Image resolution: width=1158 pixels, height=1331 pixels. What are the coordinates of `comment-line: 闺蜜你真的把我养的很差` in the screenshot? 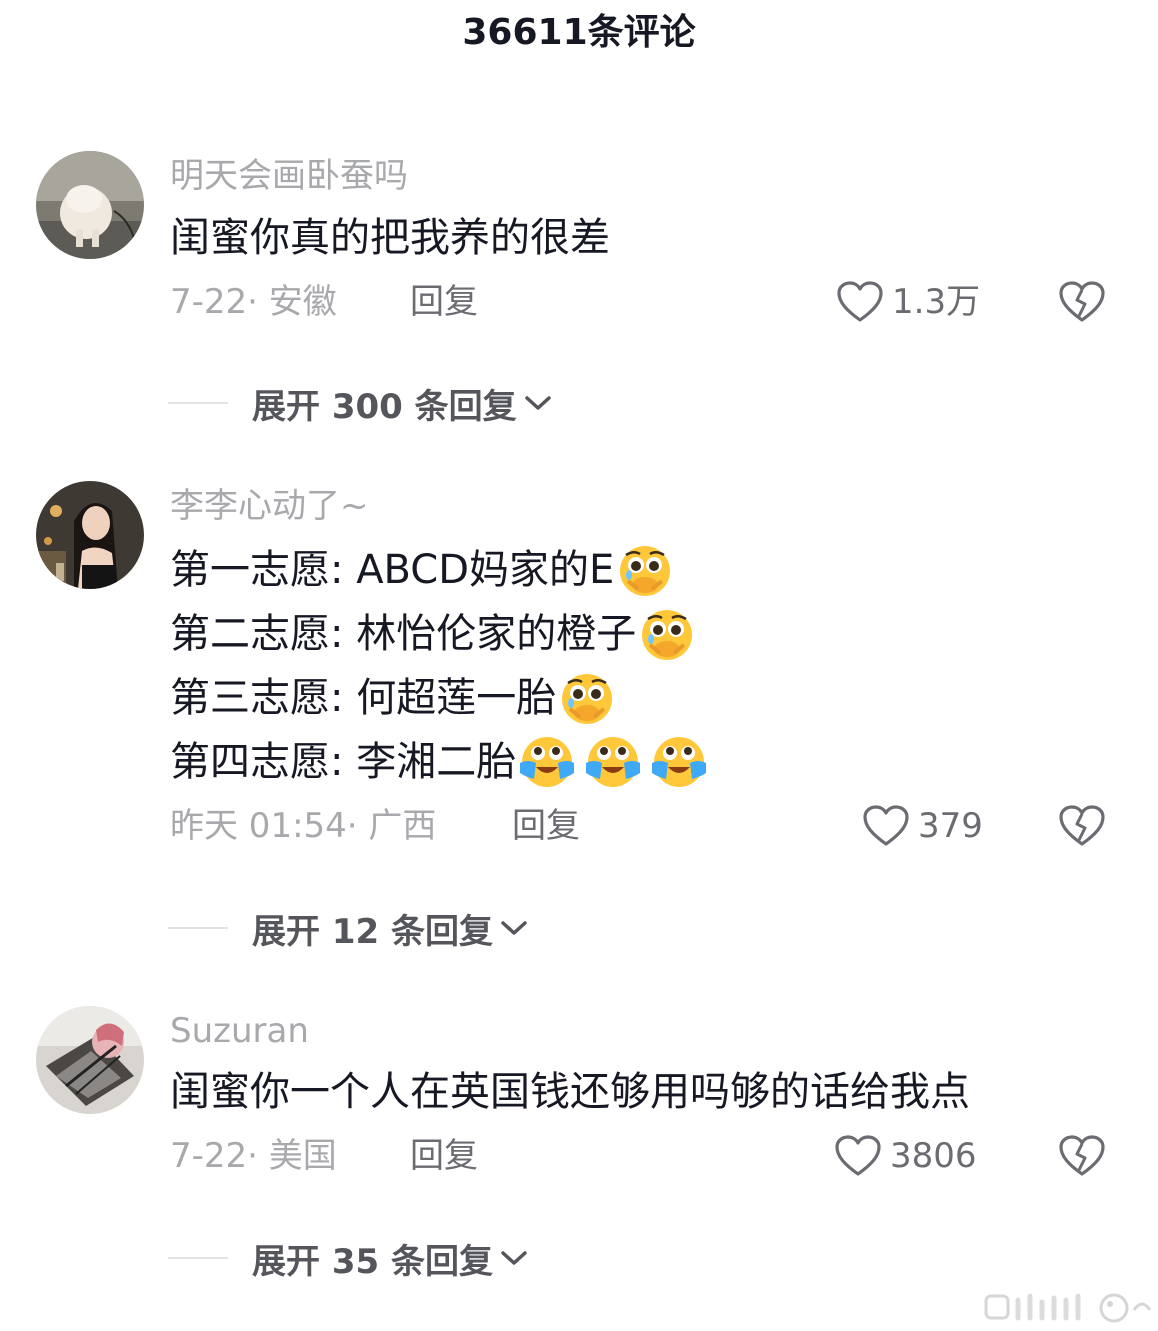 It's located at (390, 238).